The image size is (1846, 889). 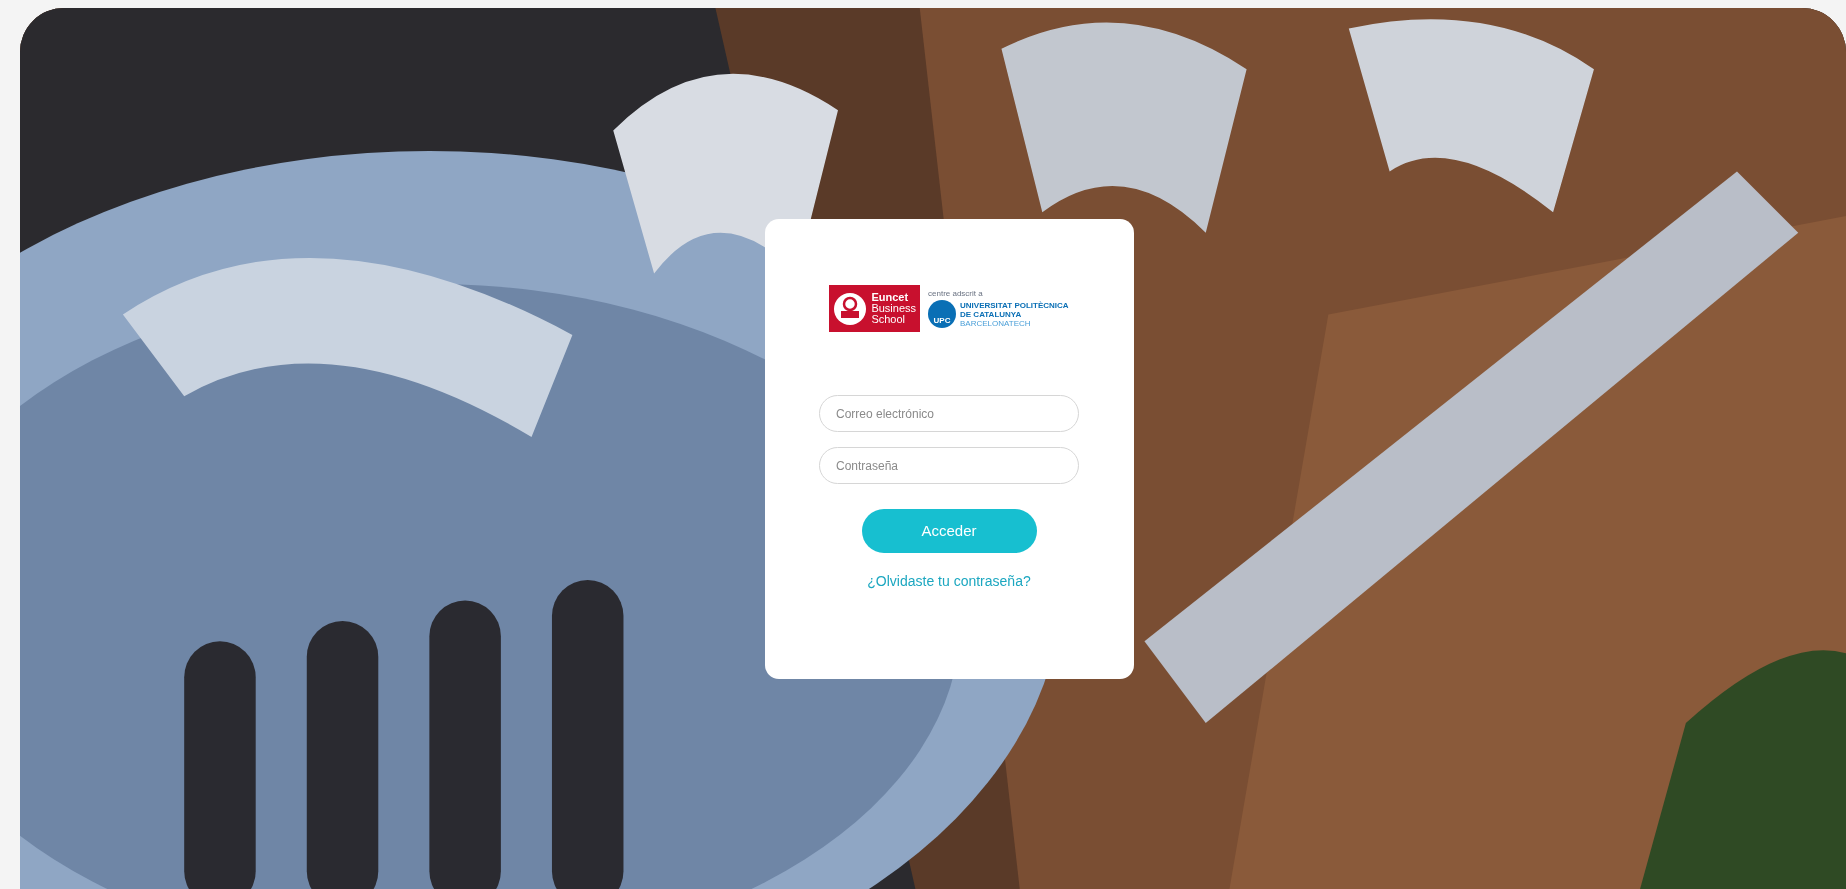 I want to click on university-tagline: BARCELONATECH, so click(x=996, y=323).